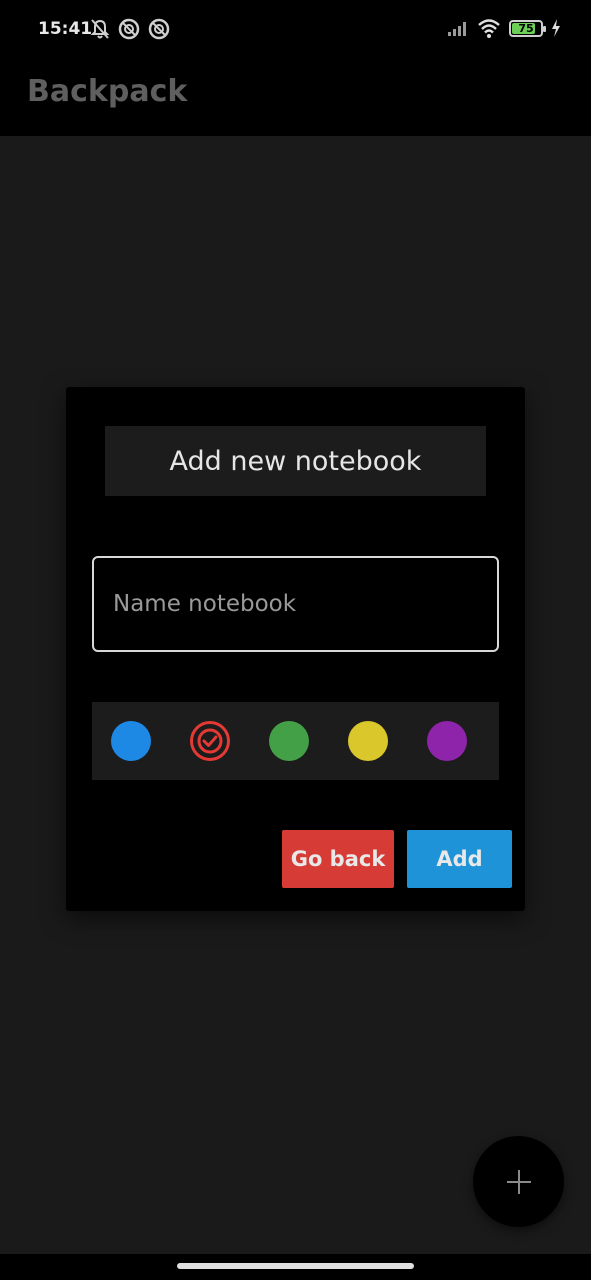  What do you see at coordinates (295, 98) in the screenshot?
I see `app-bar: Backpack` at bounding box center [295, 98].